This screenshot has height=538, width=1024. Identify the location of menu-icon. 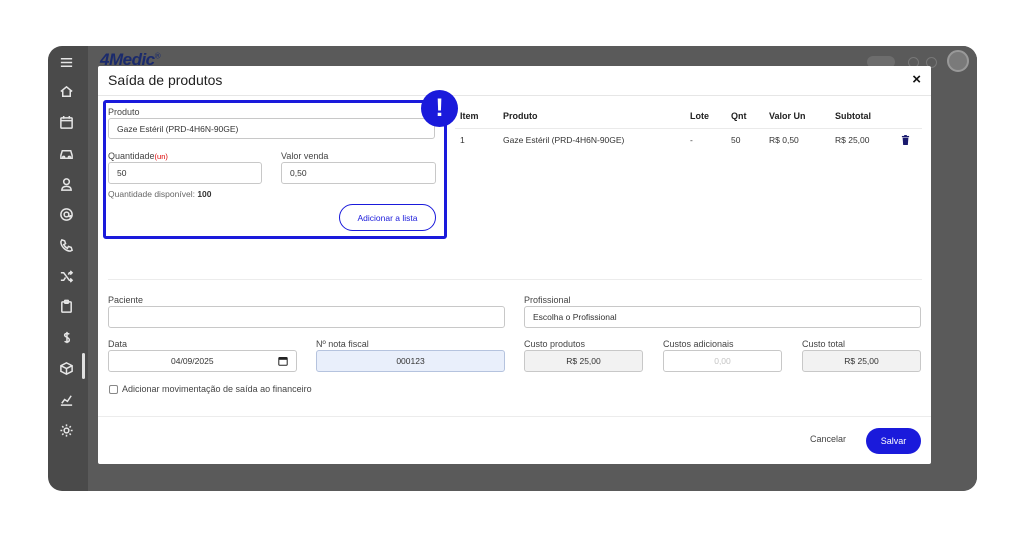
(66, 62).